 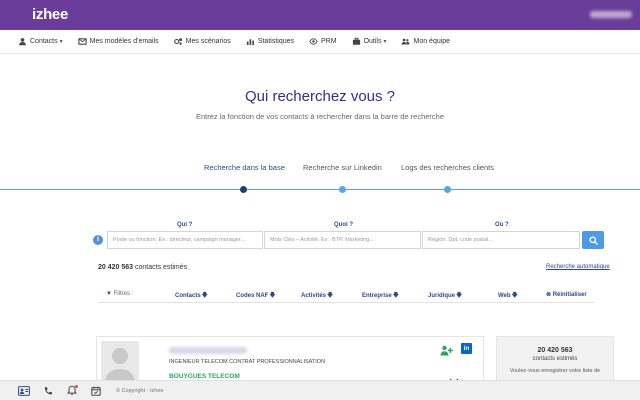 I want to click on nav-label: Outils, so click(x=372, y=41).